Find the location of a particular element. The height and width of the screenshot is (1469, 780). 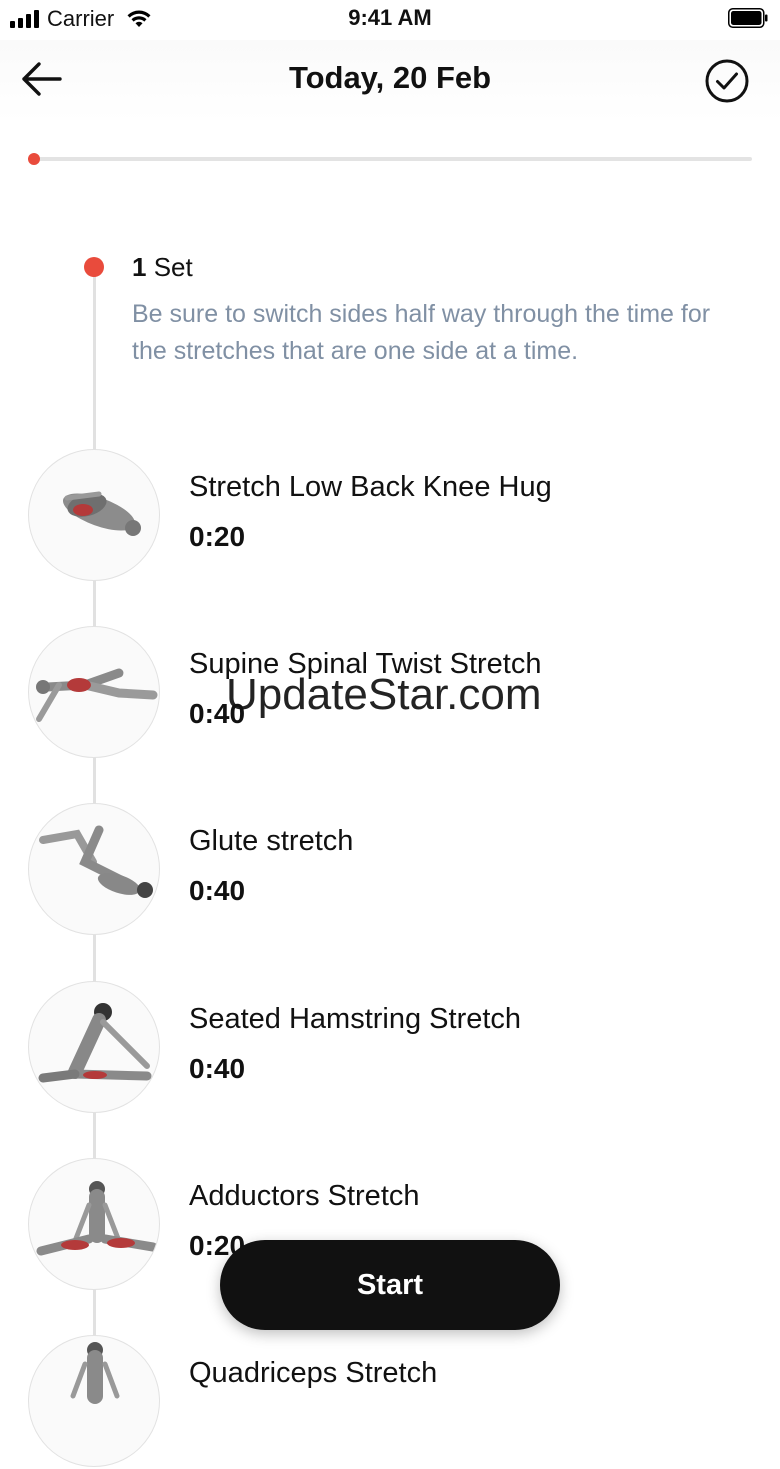

status-bar: Carrier 9:41 AM is located at coordinates (390, 20).